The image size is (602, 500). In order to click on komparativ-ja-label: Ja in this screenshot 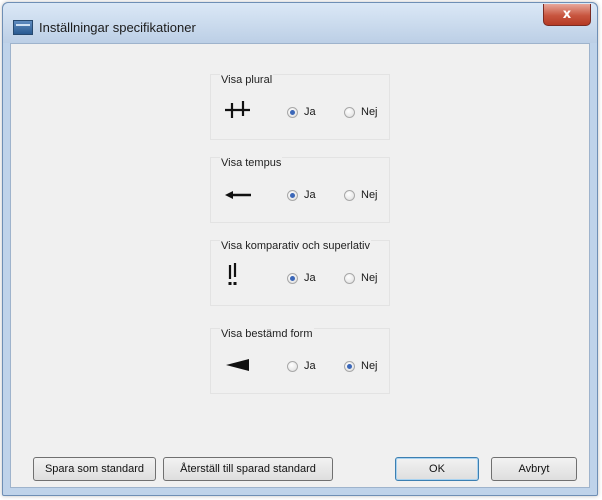, I will do `click(310, 278)`.